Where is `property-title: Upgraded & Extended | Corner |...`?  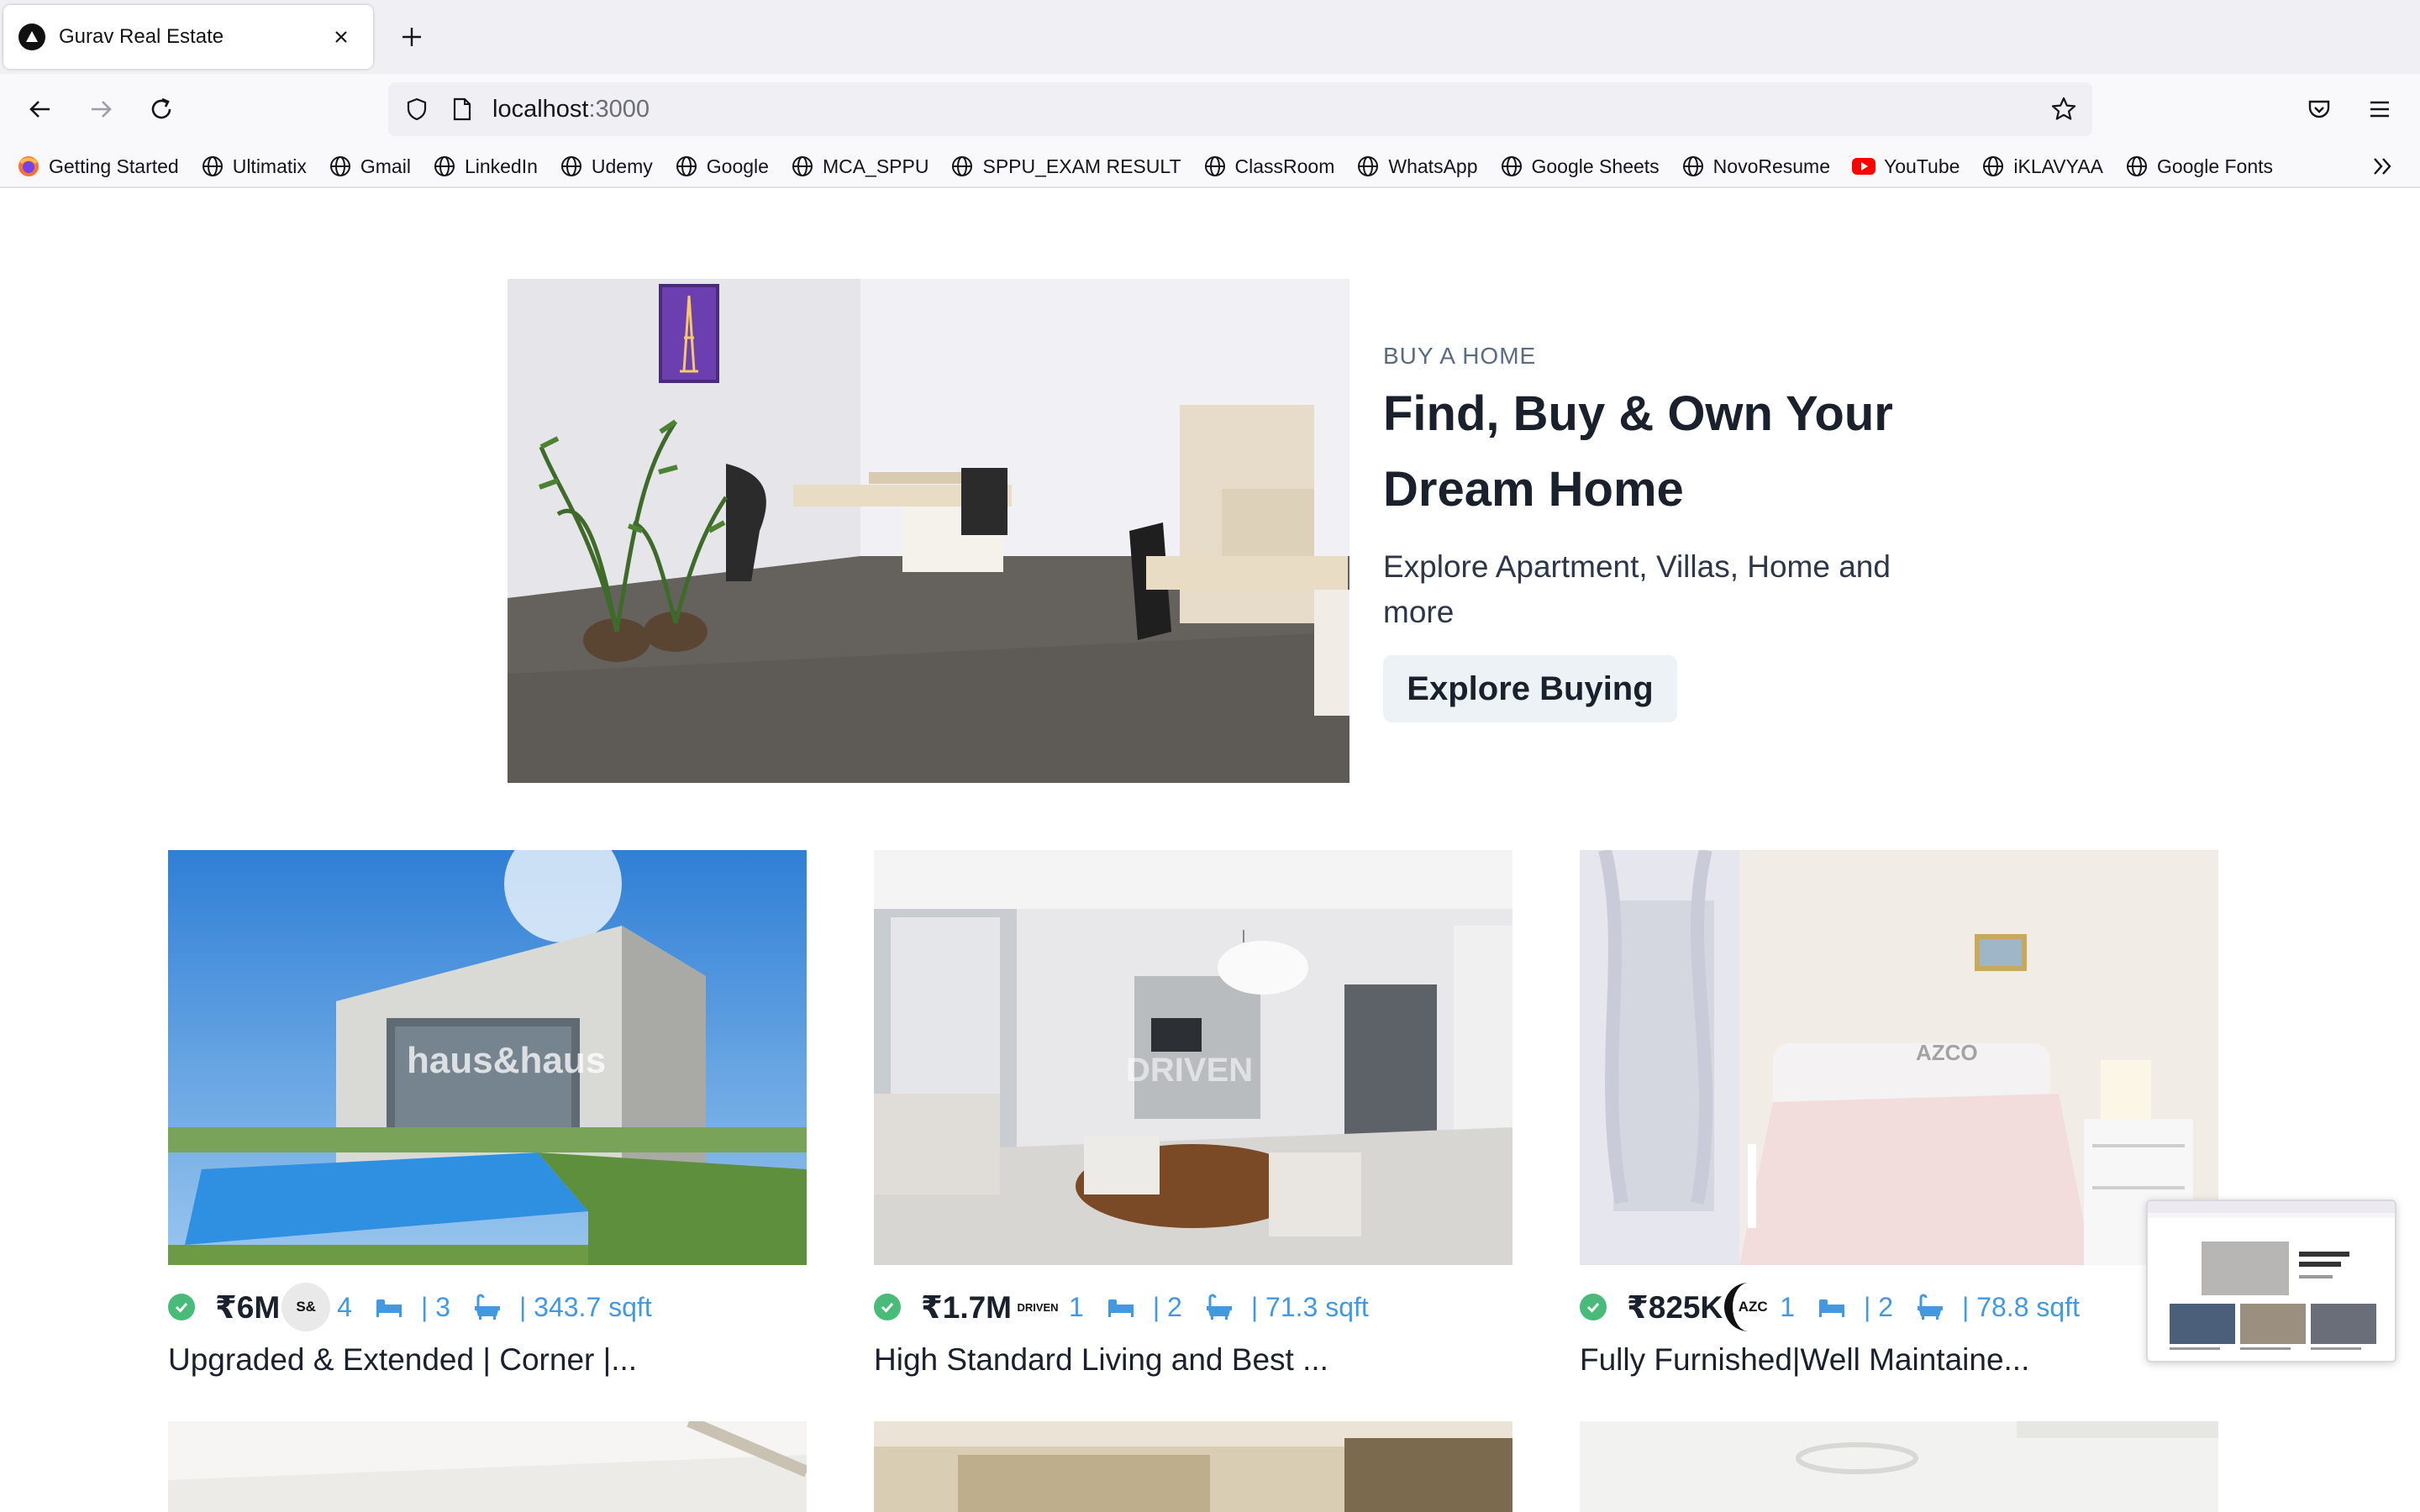 property-title: Upgraded & Extended | Corner |... is located at coordinates (487, 1360).